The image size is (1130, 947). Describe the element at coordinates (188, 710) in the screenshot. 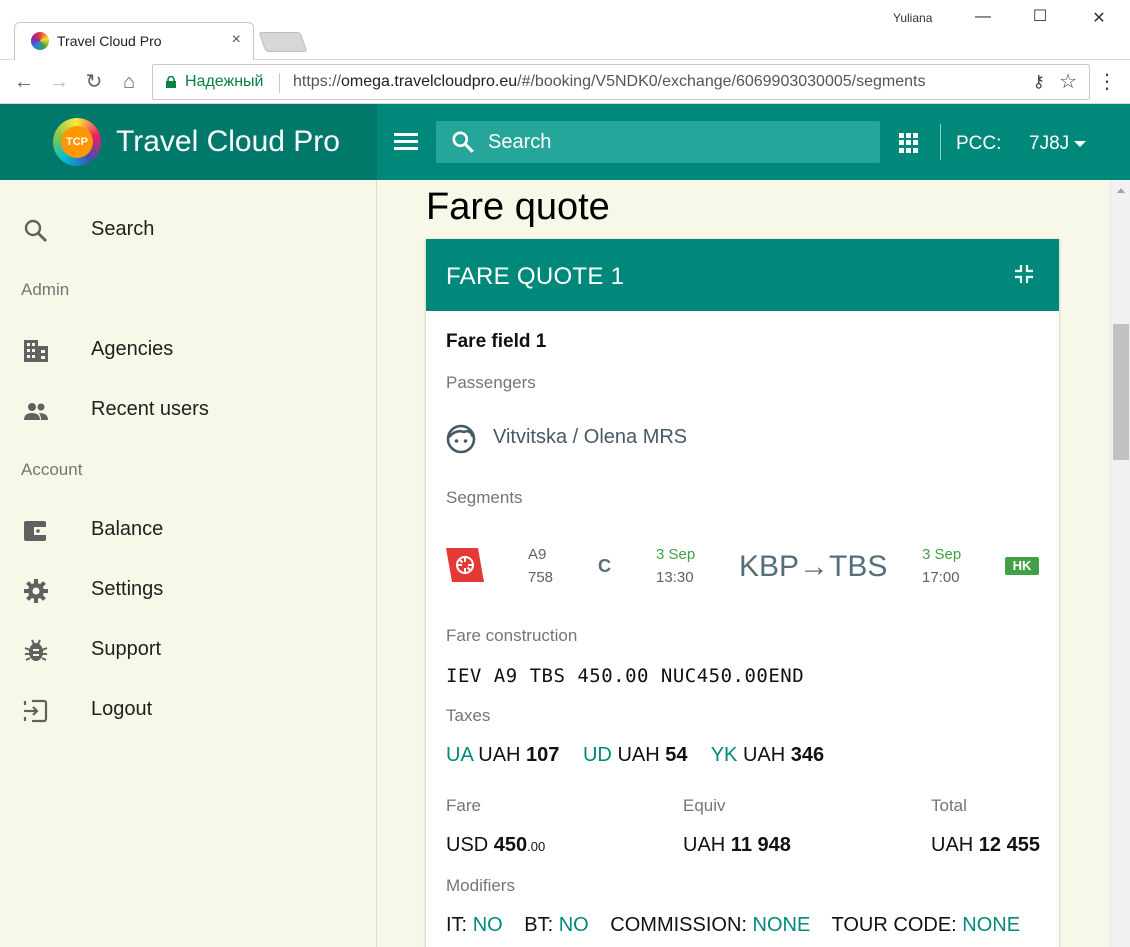

I see `sidebar-item-logout: Logout` at that location.